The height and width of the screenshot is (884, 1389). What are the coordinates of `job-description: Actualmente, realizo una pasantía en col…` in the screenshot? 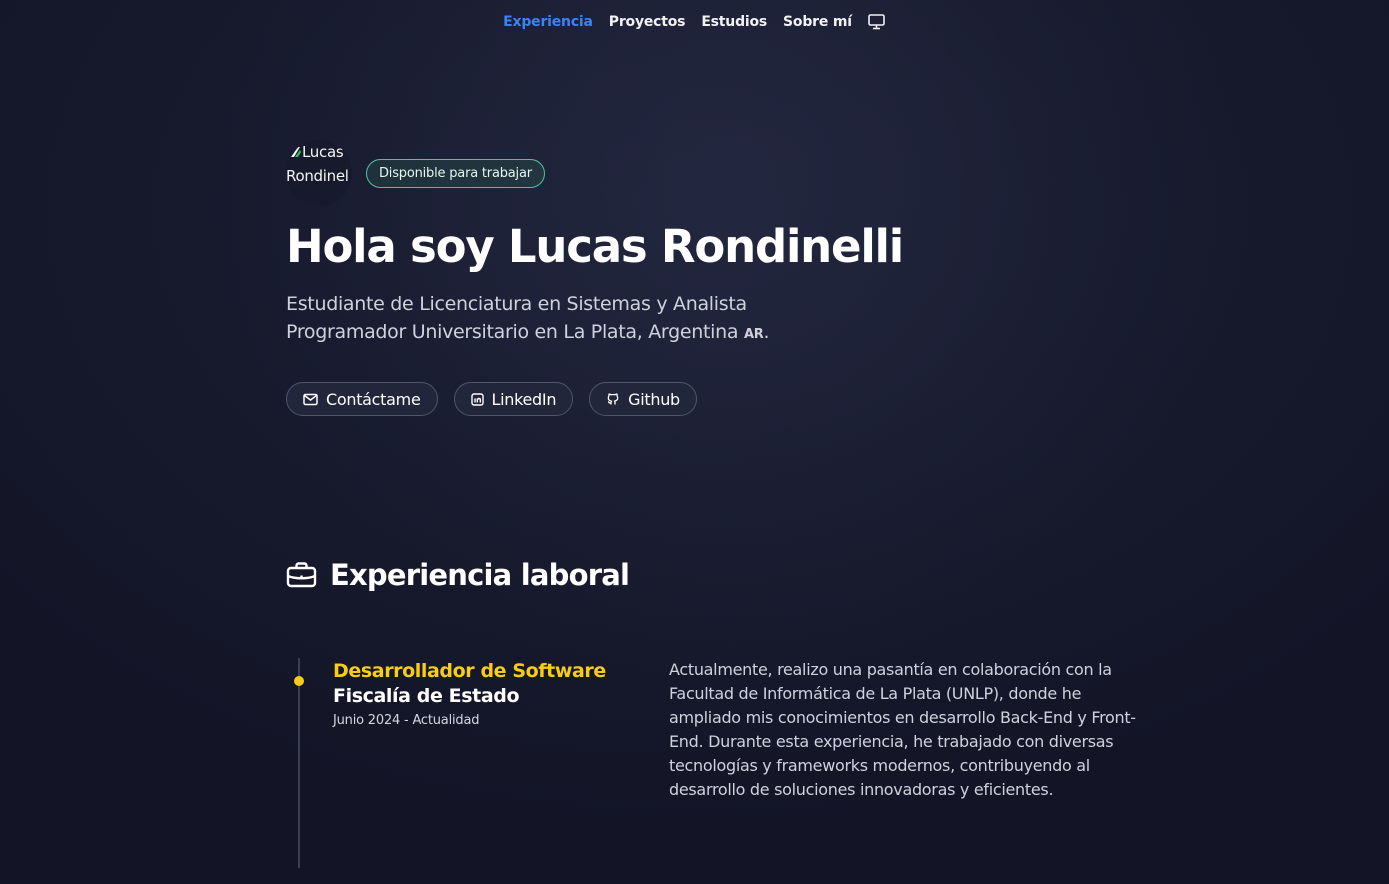 It's located at (902, 729).